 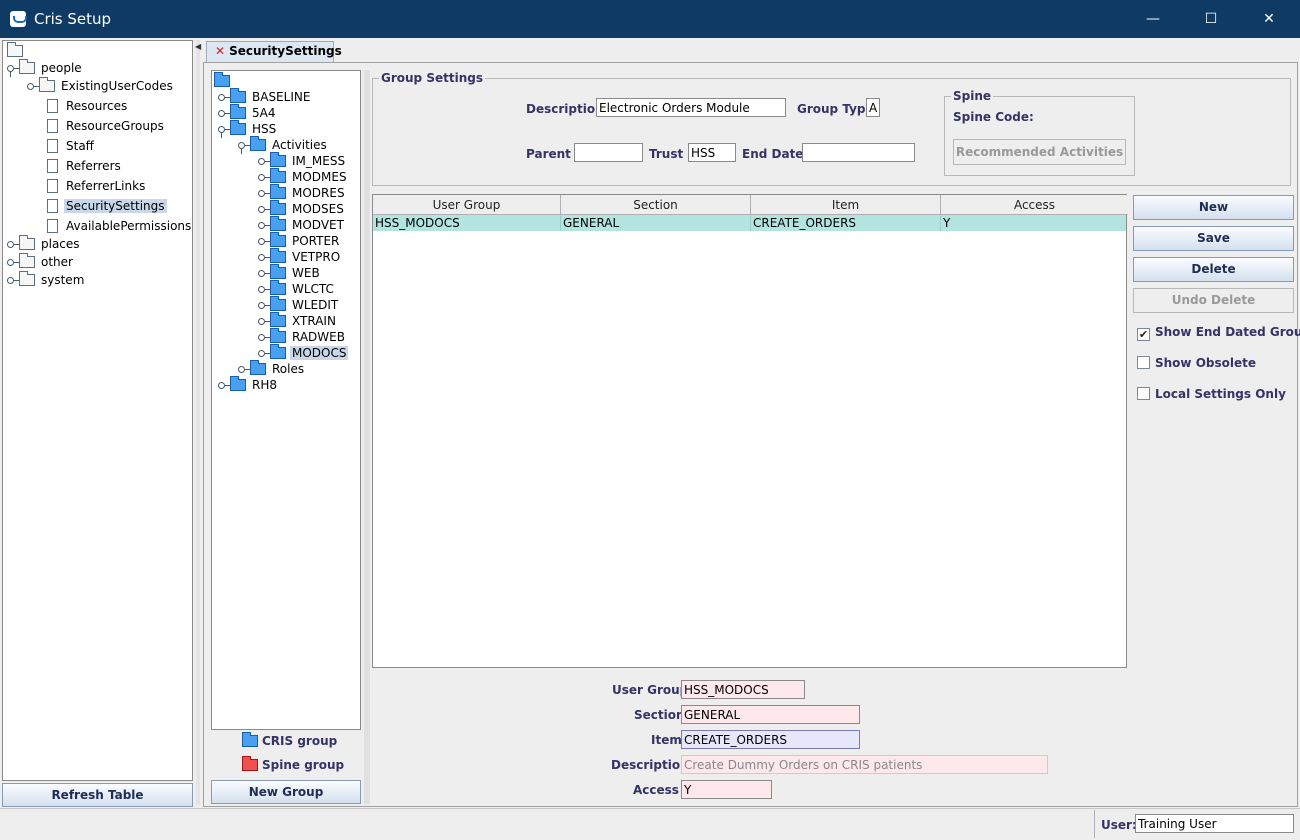 I want to click on tree-item-places: places, so click(x=44, y=244).